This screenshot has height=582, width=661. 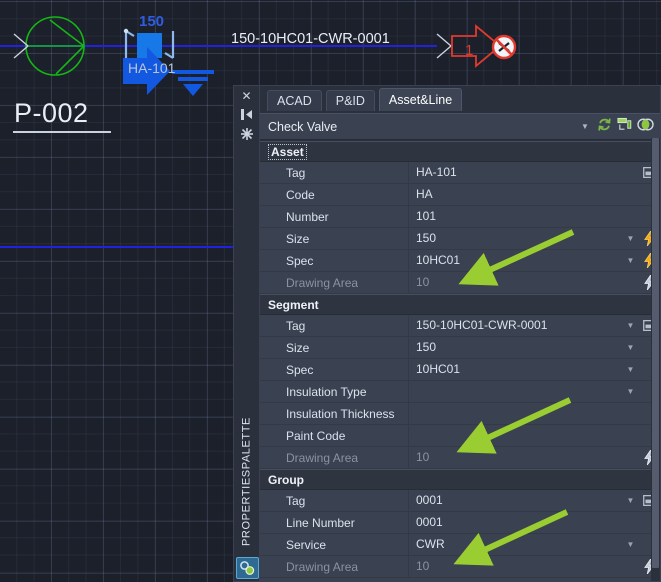 I want to click on property-label: Service, so click(x=306, y=544).